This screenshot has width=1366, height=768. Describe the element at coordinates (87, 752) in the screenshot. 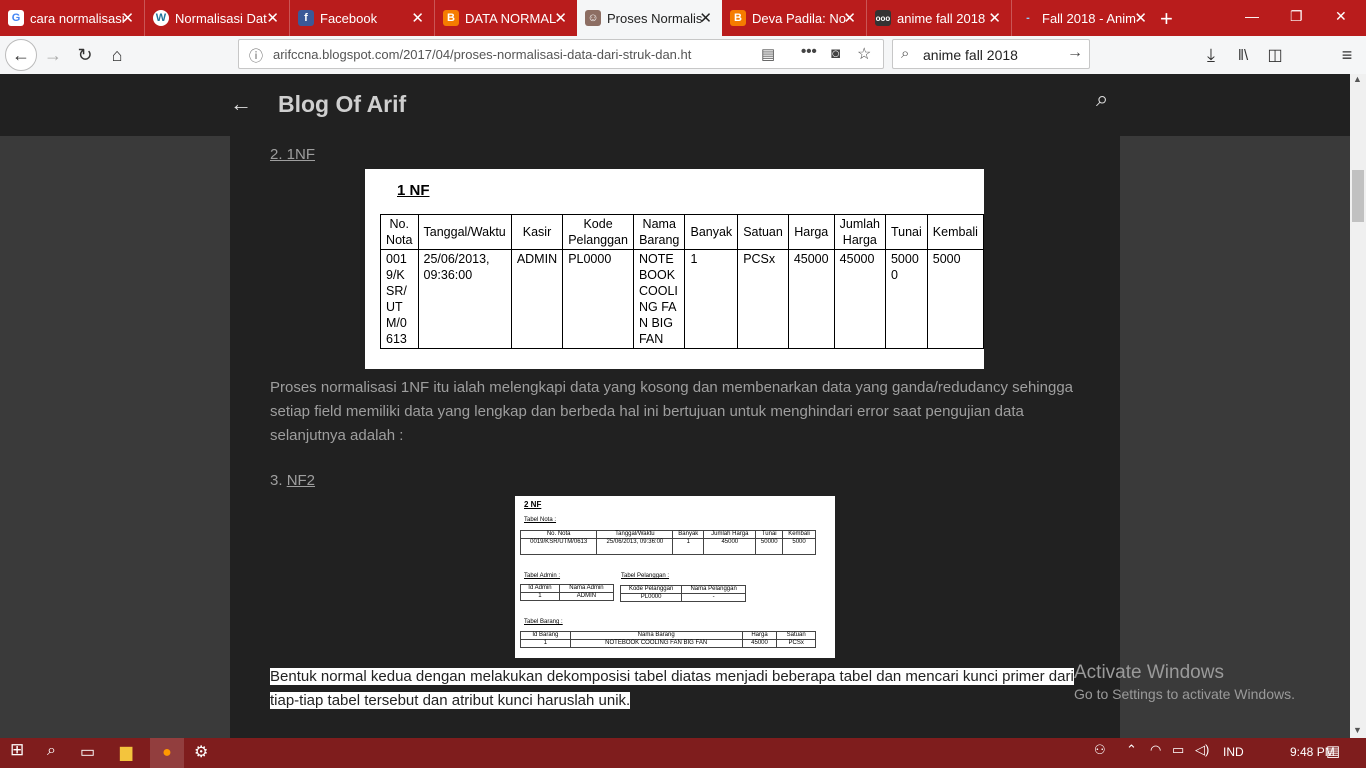

I see `task-view-icon: ▭` at that location.